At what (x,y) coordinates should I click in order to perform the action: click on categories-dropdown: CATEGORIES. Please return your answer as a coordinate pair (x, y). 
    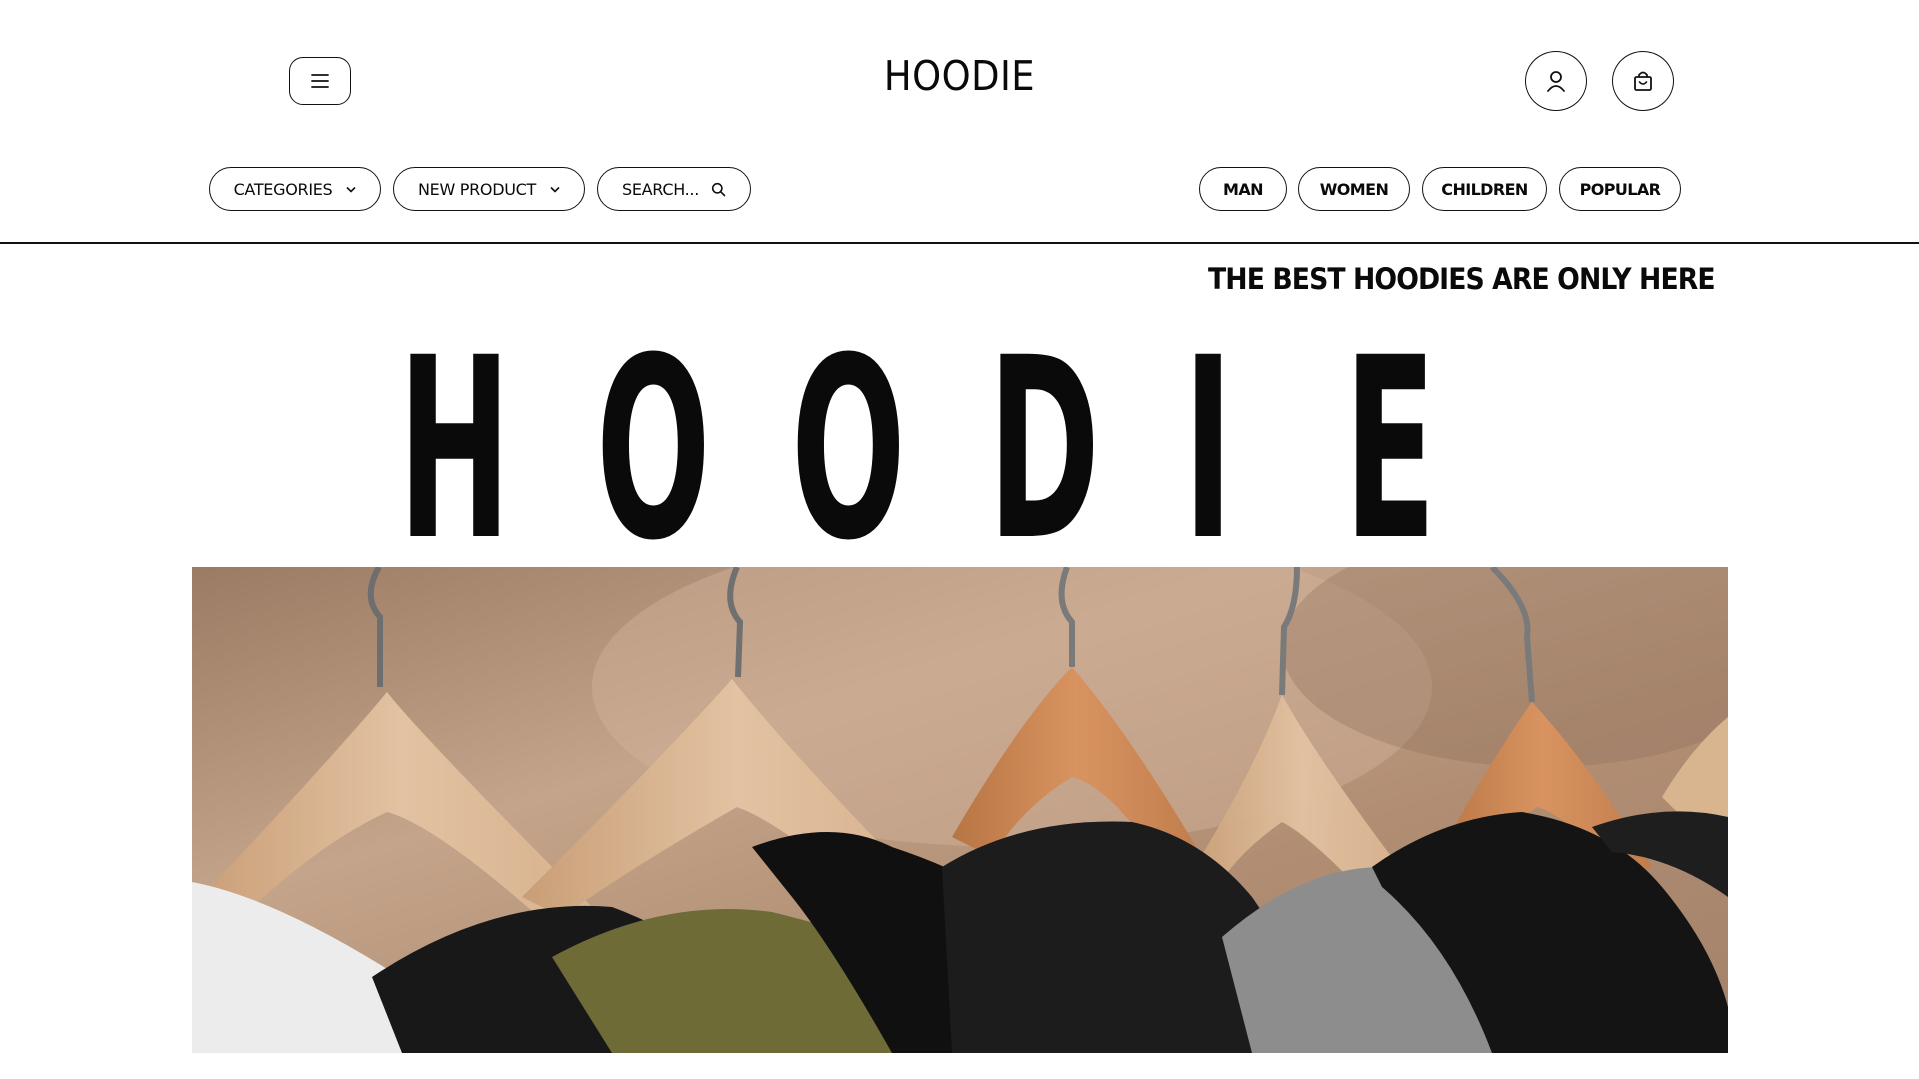
    Looking at the image, I should click on (295, 189).